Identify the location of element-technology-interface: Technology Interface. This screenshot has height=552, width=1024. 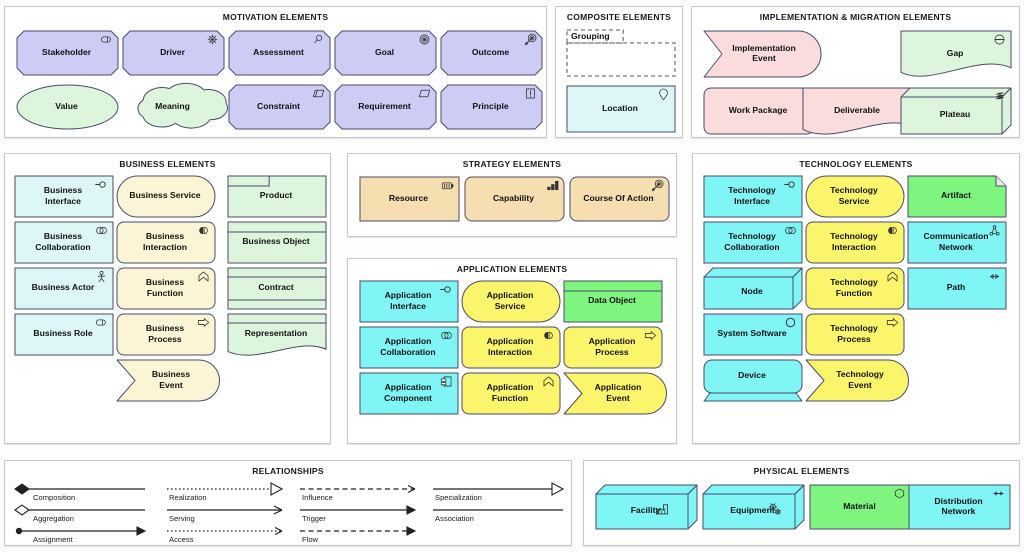
(753, 196).